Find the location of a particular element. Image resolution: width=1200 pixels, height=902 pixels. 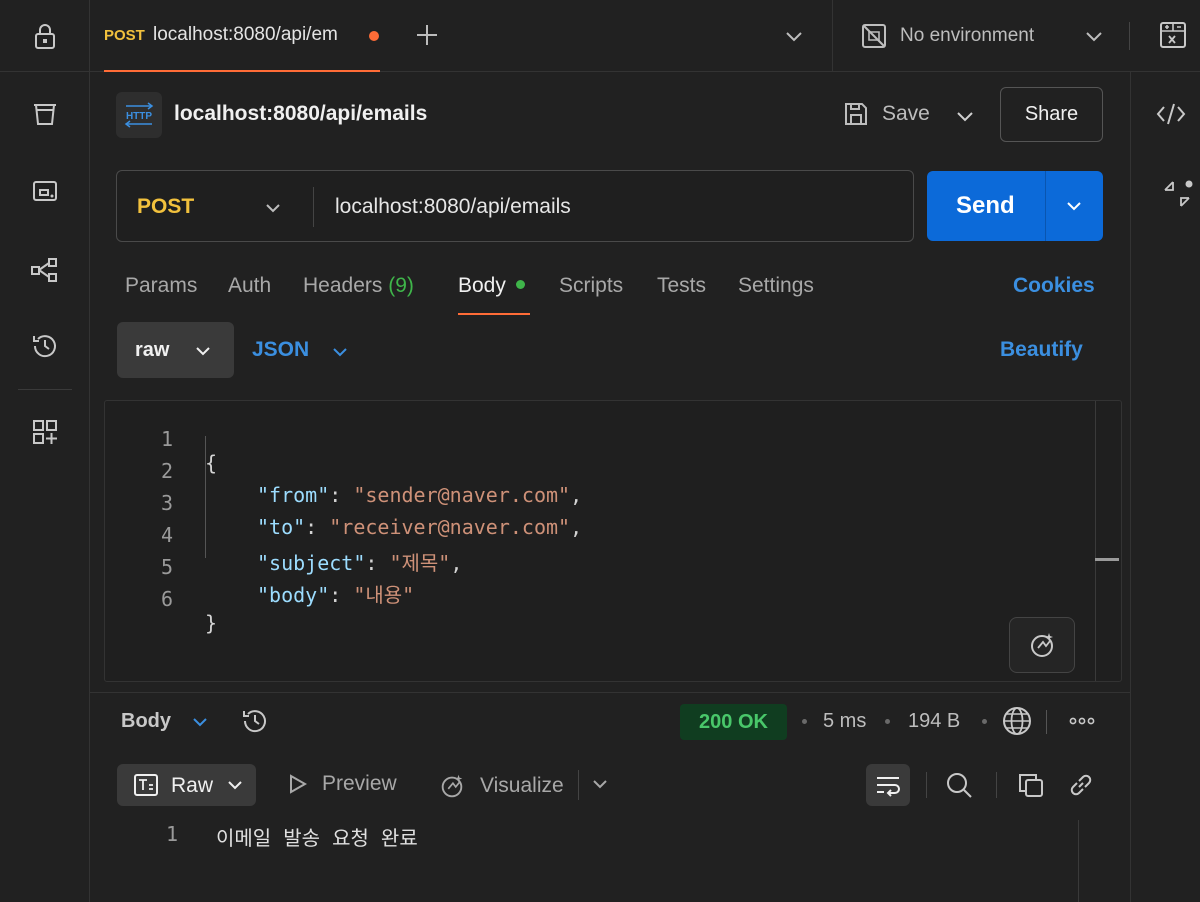

svg-text: HTTP is located at coordinates (139, 116).